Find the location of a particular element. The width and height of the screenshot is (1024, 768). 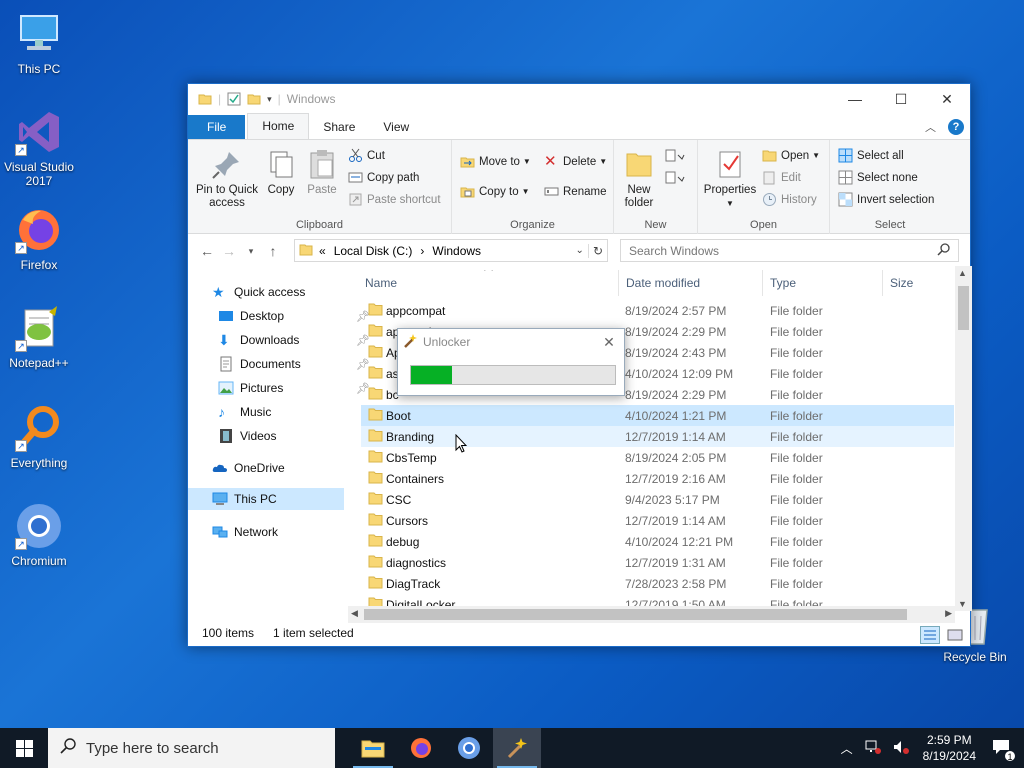

table-row: Boot 4/10/2024 1:21 PM File folder is located at coordinates (657, 415).